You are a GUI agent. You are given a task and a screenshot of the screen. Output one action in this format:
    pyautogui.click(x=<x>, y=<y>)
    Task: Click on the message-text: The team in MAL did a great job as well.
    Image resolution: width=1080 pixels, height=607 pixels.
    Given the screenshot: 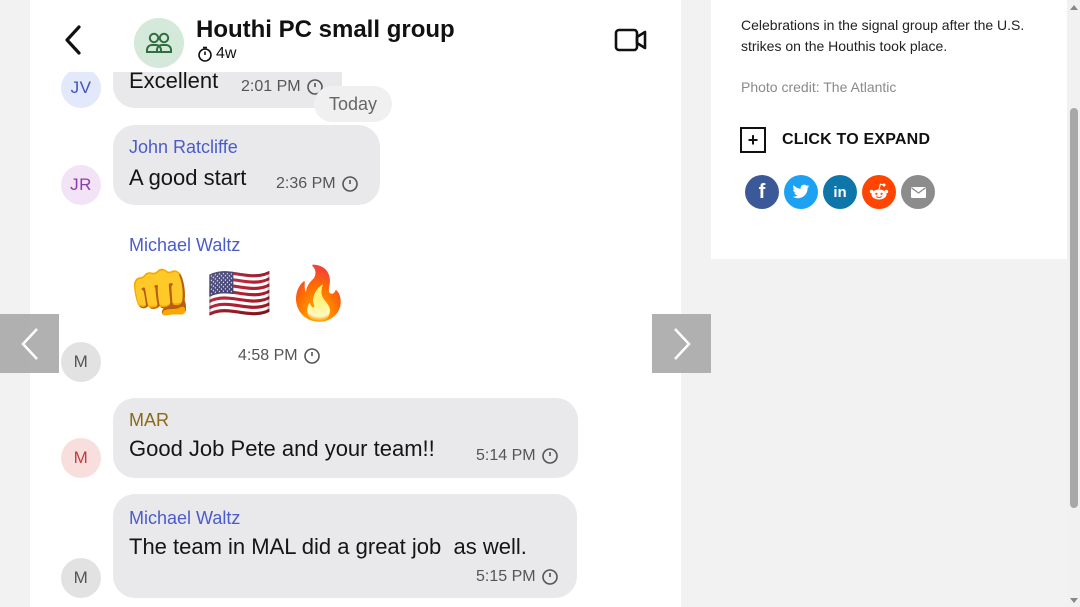 What is the action you would take?
    pyautogui.click(x=328, y=546)
    